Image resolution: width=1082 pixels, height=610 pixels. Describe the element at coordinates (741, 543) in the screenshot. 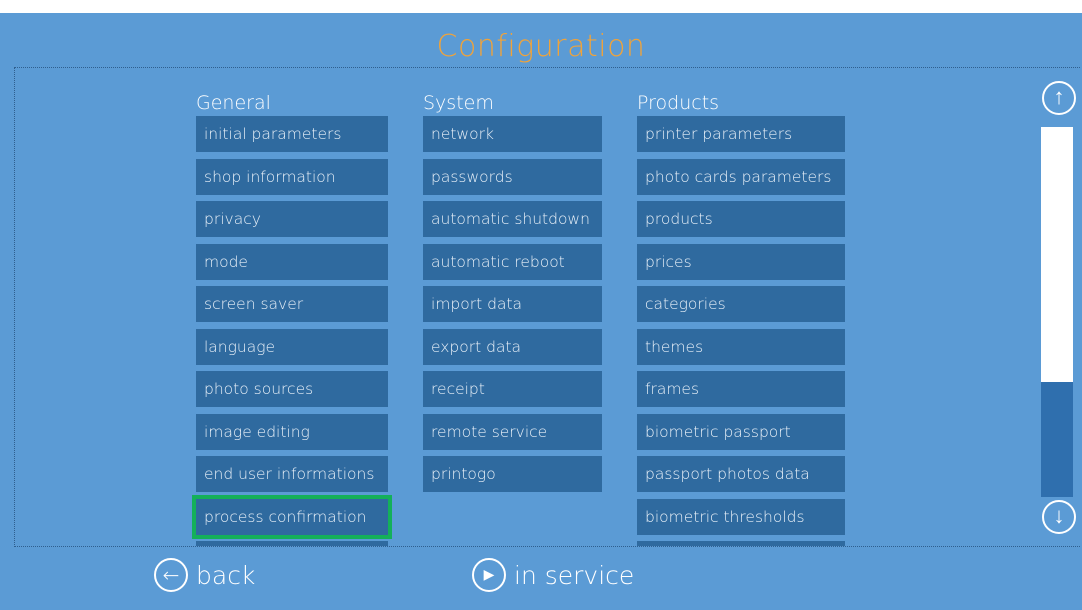

I see `products-item-partial` at that location.